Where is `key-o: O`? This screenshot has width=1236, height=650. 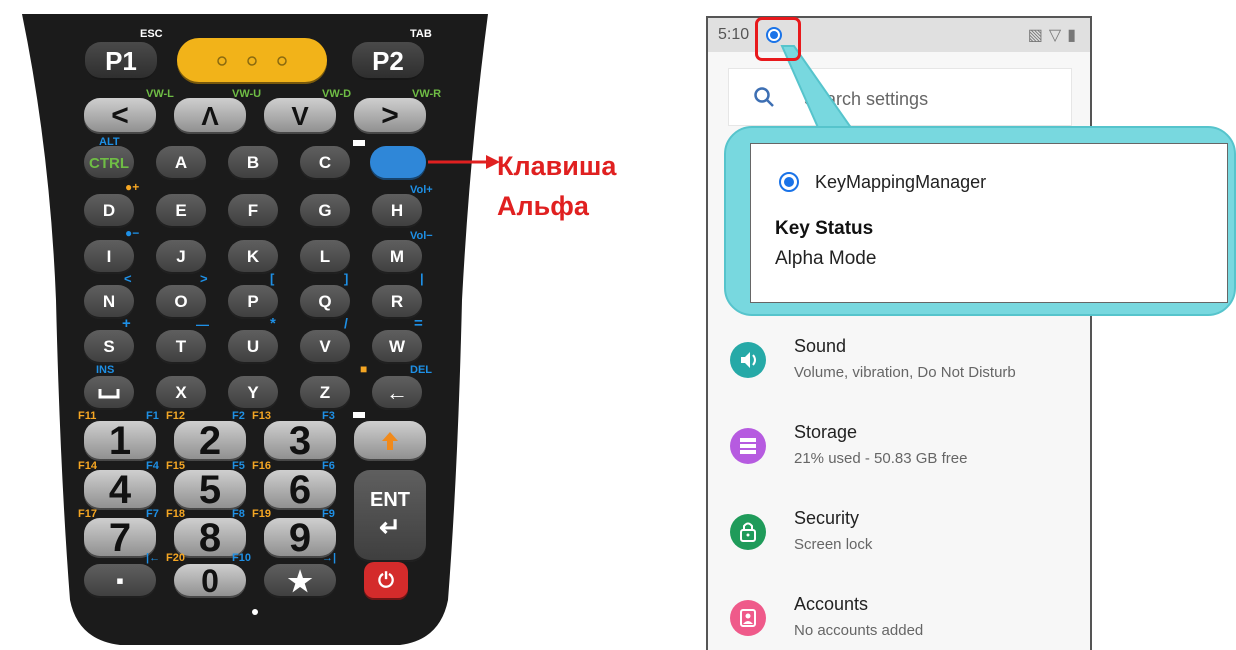 key-o: O is located at coordinates (181, 302).